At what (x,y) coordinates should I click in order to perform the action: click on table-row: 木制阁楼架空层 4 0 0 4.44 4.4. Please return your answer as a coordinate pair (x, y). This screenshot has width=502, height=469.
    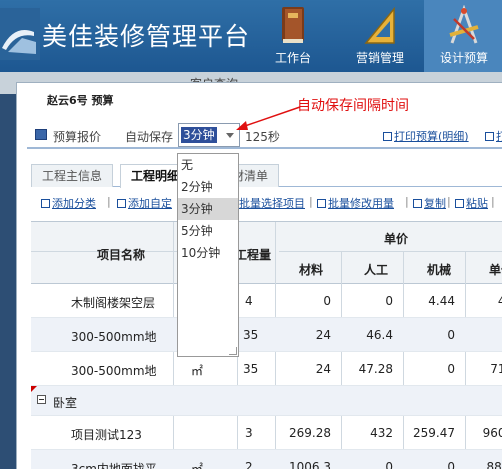
    Looking at the image, I should click on (266, 301).